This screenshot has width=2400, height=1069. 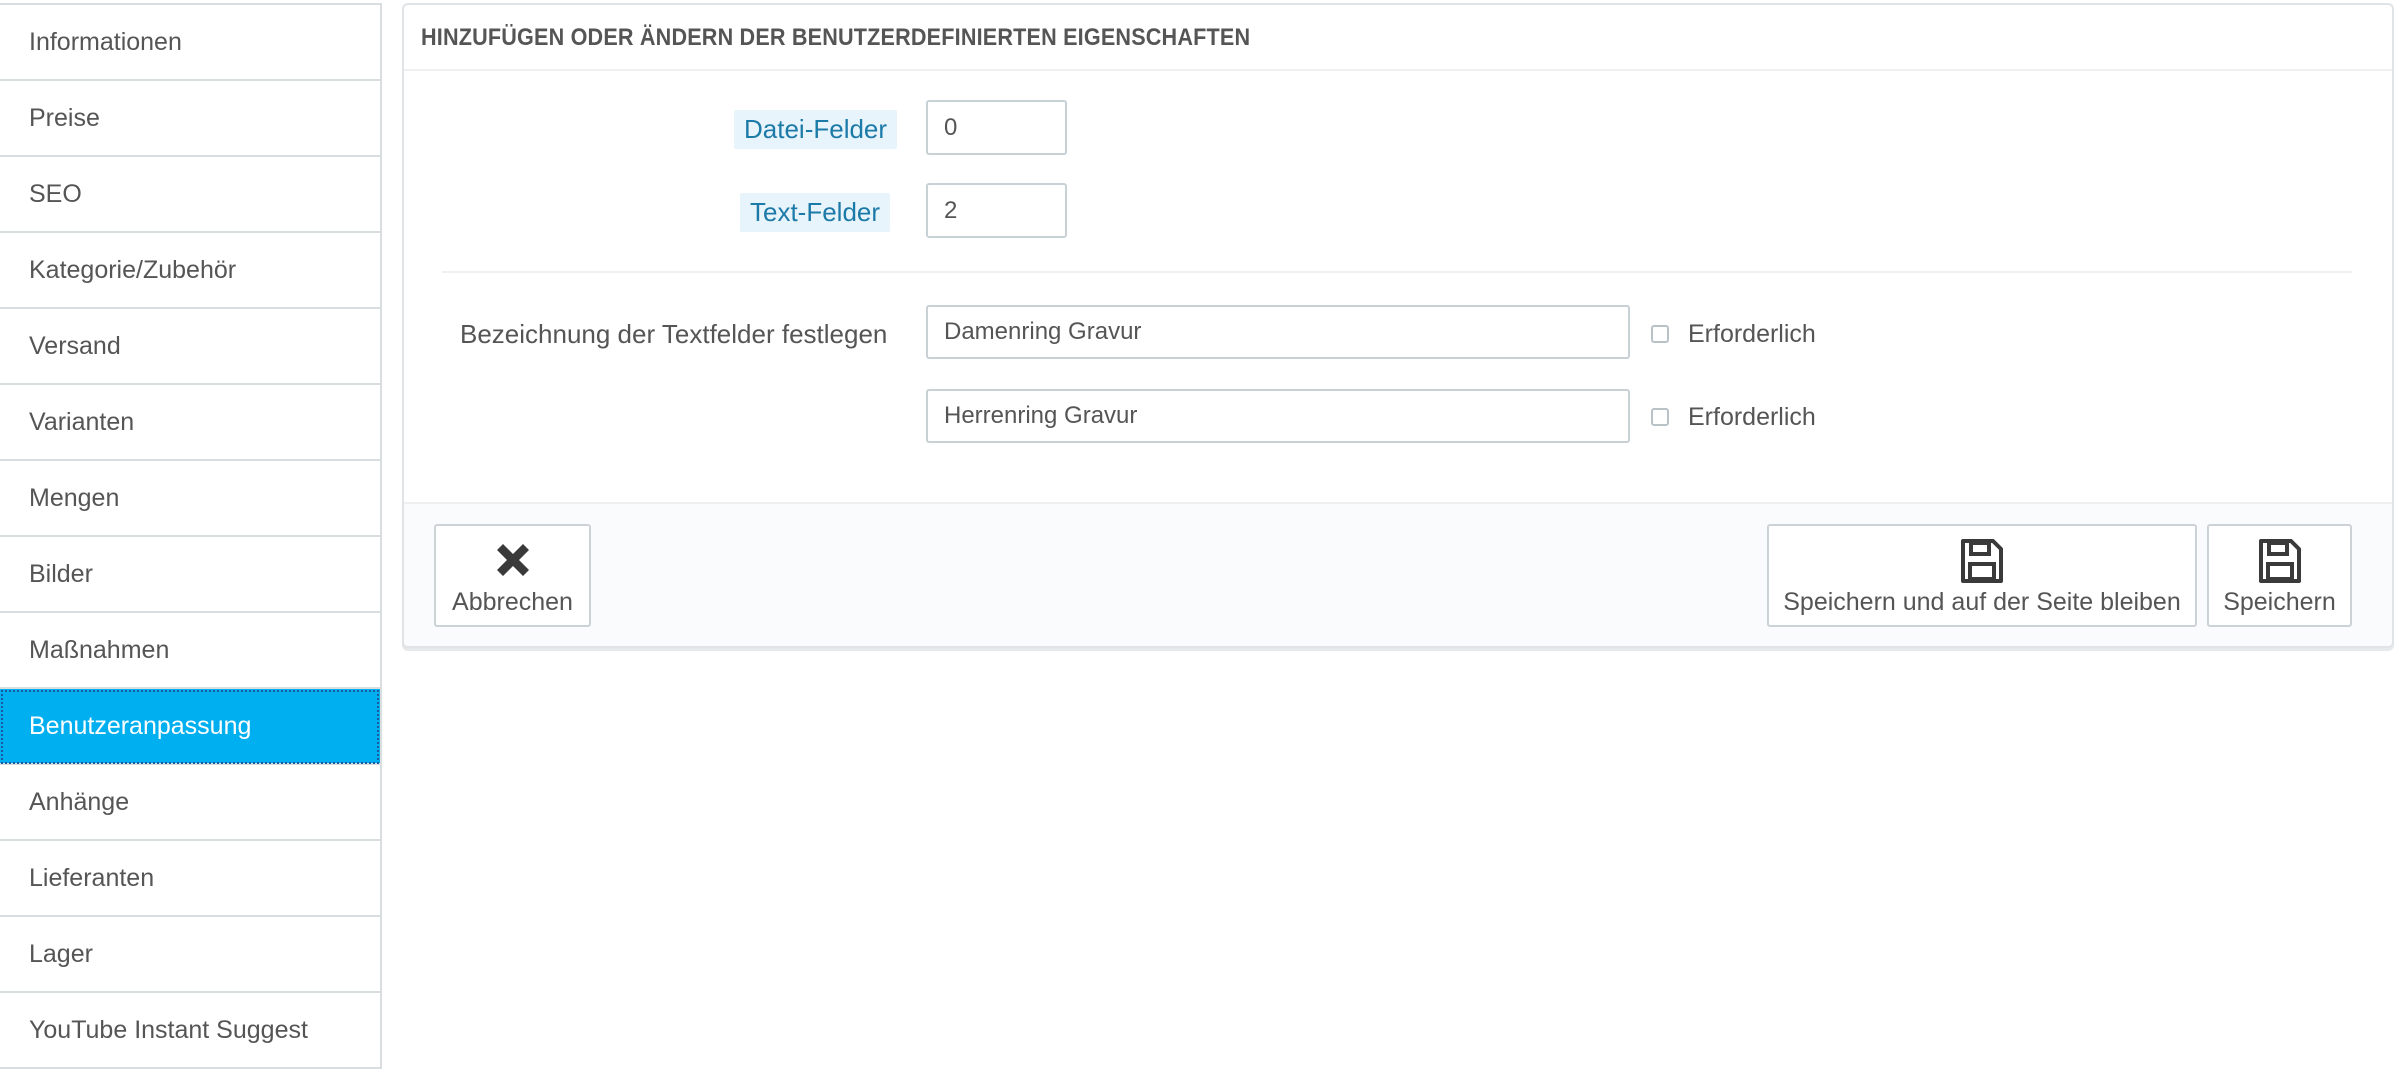 I want to click on close-icon, so click(x=512, y=560).